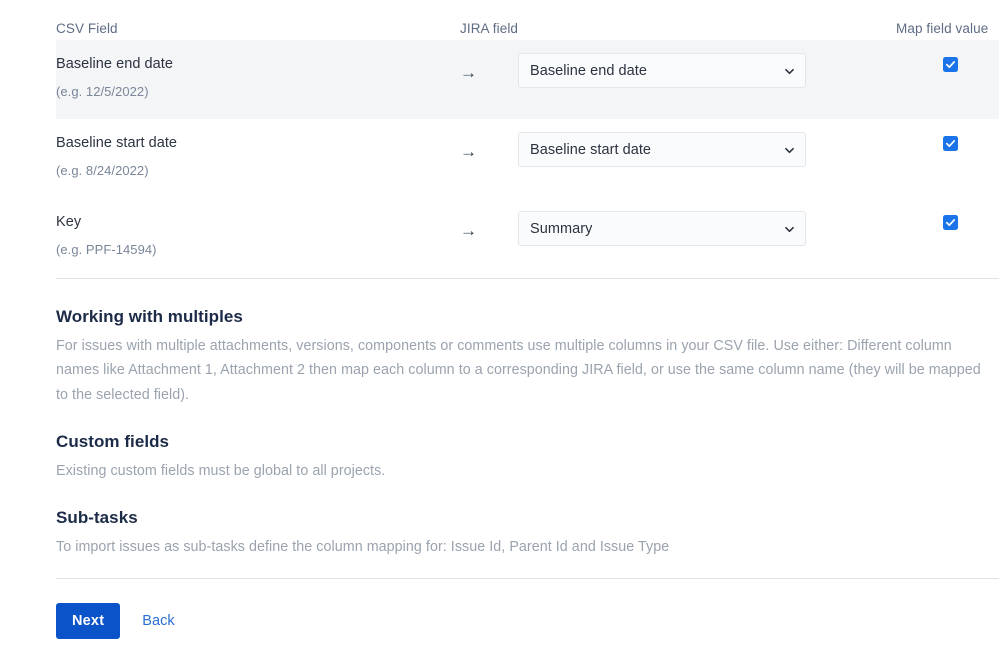  I want to click on column-header-csv-field-label: CSV Field, so click(87, 28).